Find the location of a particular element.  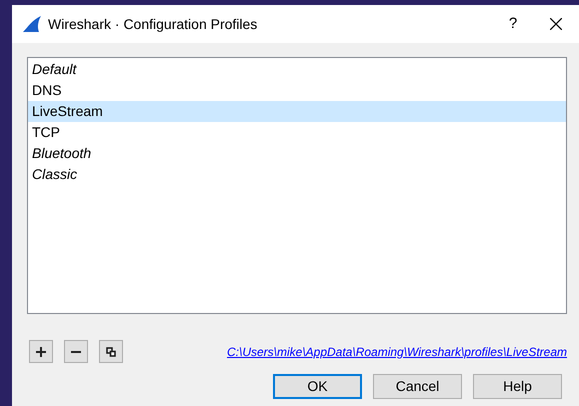

plus-icon is located at coordinates (41, 351).